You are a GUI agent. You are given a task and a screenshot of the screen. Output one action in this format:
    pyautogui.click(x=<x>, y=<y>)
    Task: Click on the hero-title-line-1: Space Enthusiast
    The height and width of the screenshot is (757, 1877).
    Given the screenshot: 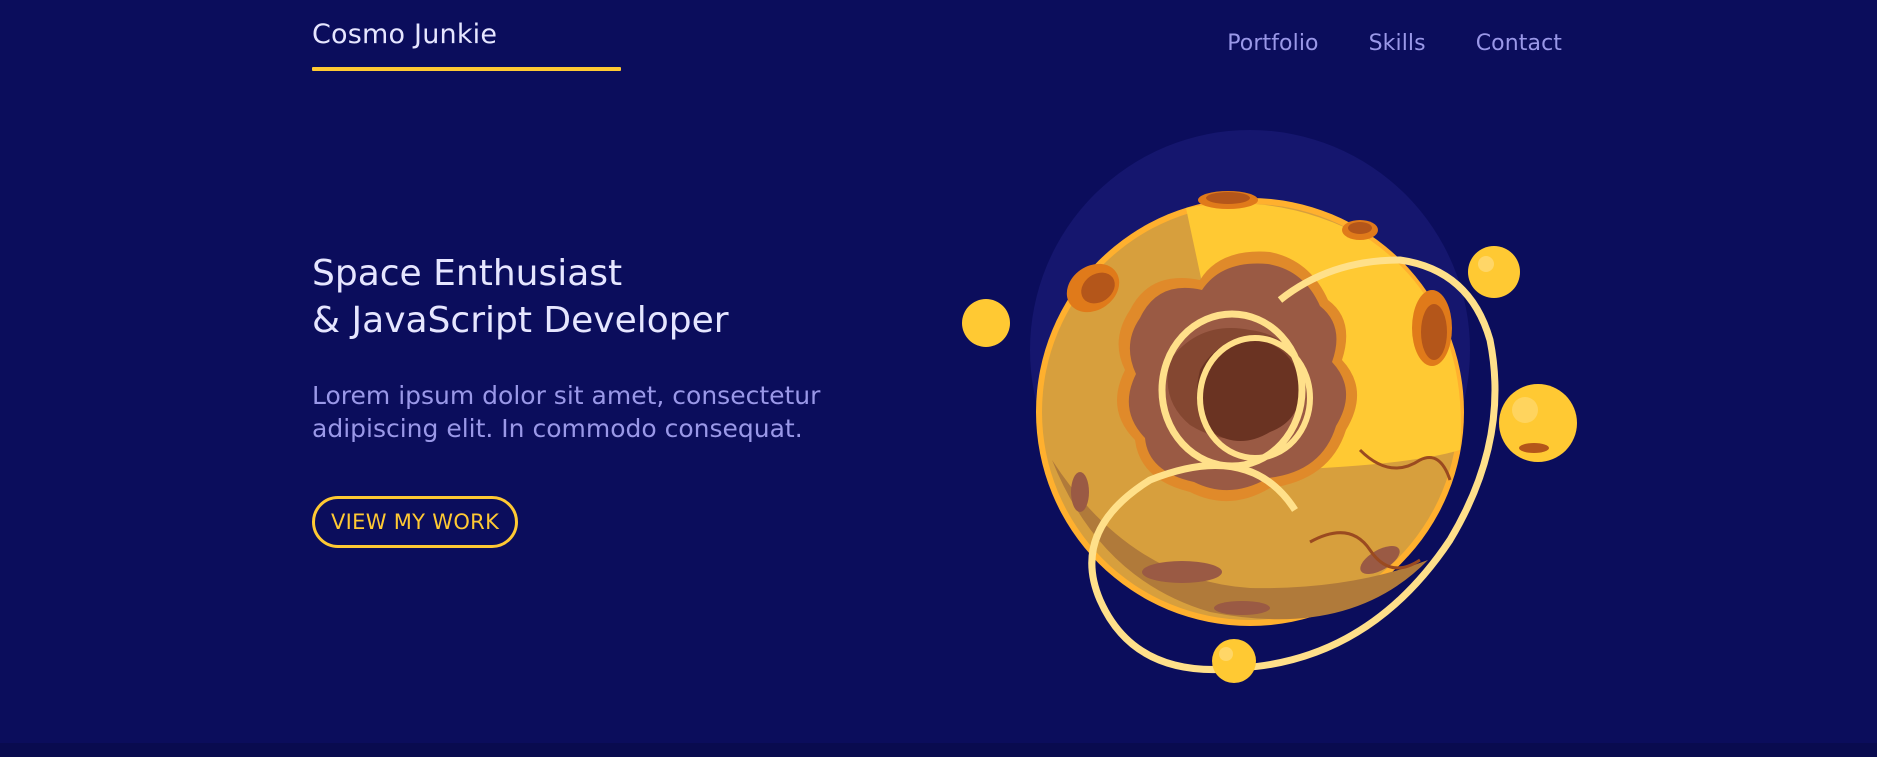 What is the action you would take?
    pyautogui.click(x=467, y=273)
    